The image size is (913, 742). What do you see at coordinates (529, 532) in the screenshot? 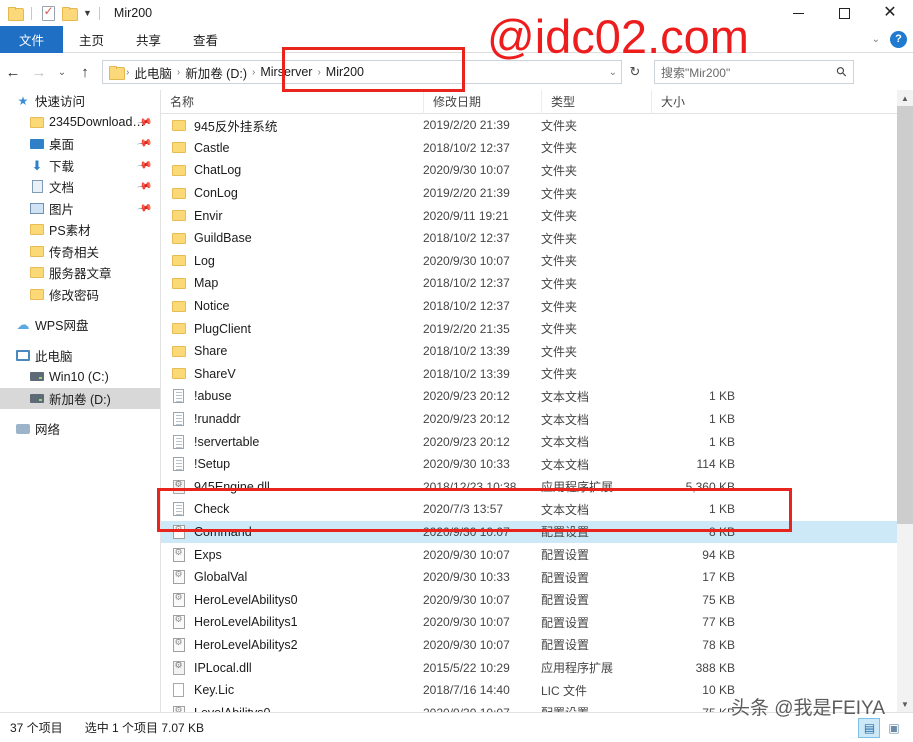
I see `table-row: Command 2020/9/30 10:07 配置设置 8 KB` at bounding box center [529, 532].